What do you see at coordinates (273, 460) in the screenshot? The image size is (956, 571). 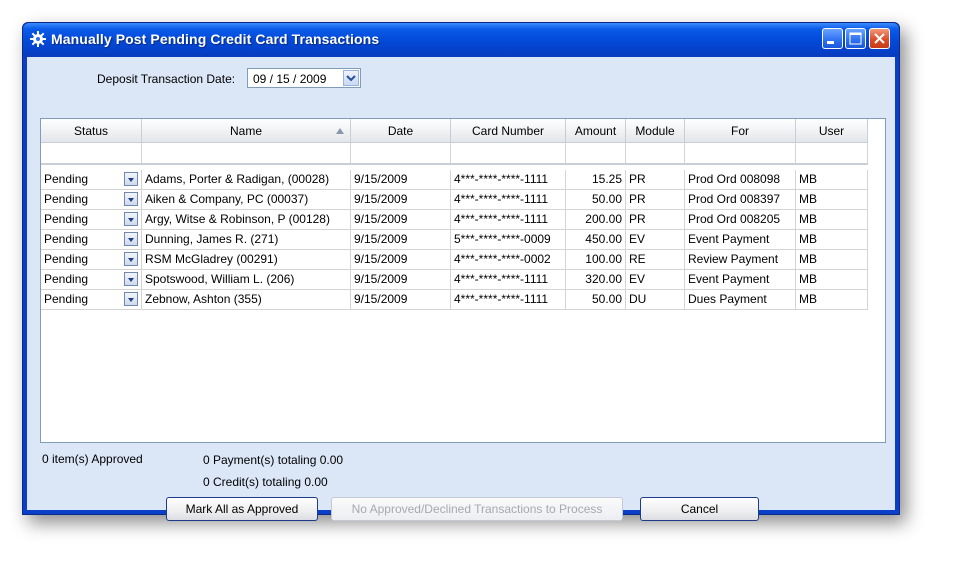 I see `payments-total: 0 Payment(s) totaling 0.00` at bounding box center [273, 460].